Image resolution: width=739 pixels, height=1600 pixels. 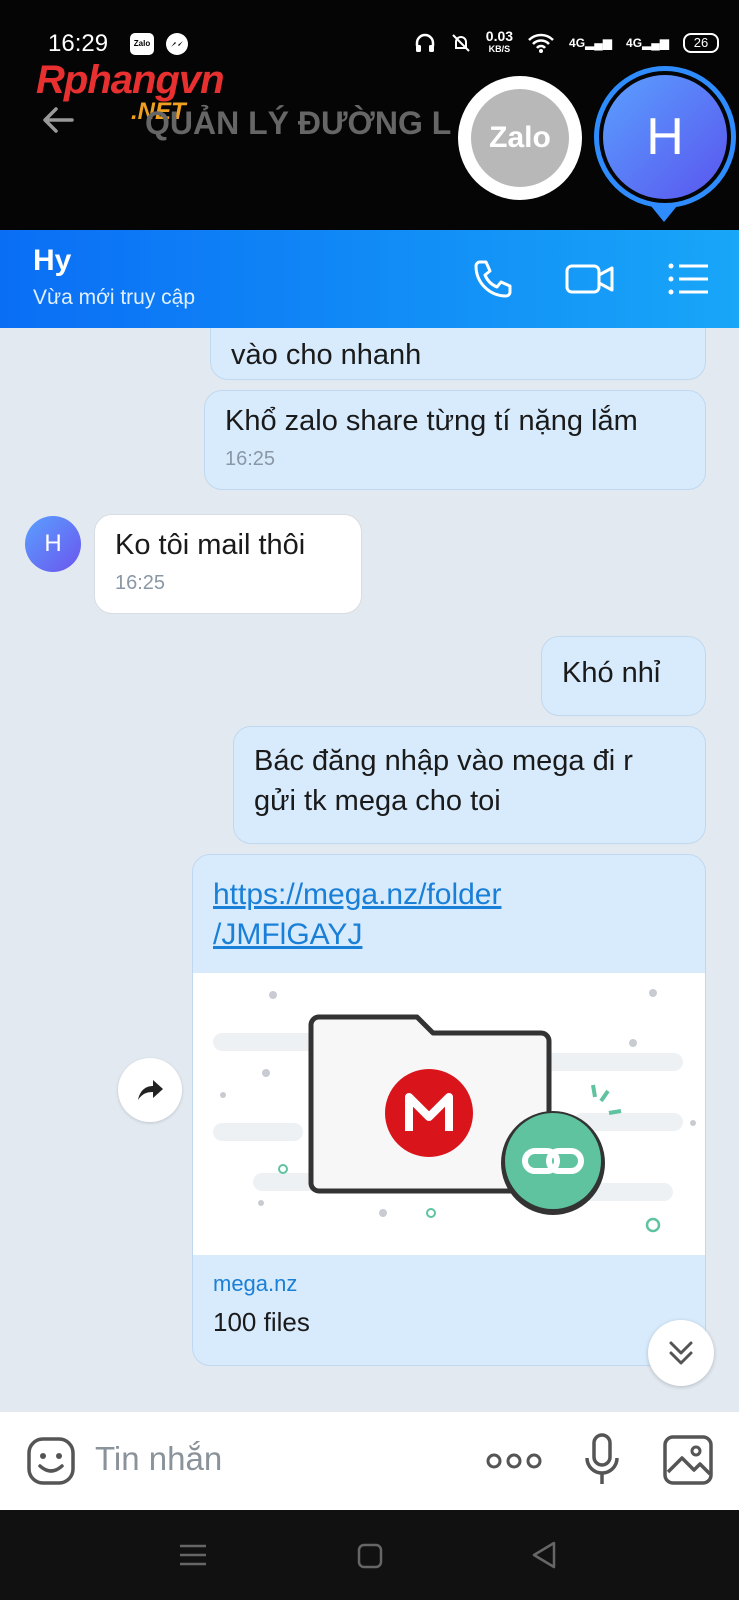 I want to click on scroll-to-bottom-button, so click(x=681, y=1353).